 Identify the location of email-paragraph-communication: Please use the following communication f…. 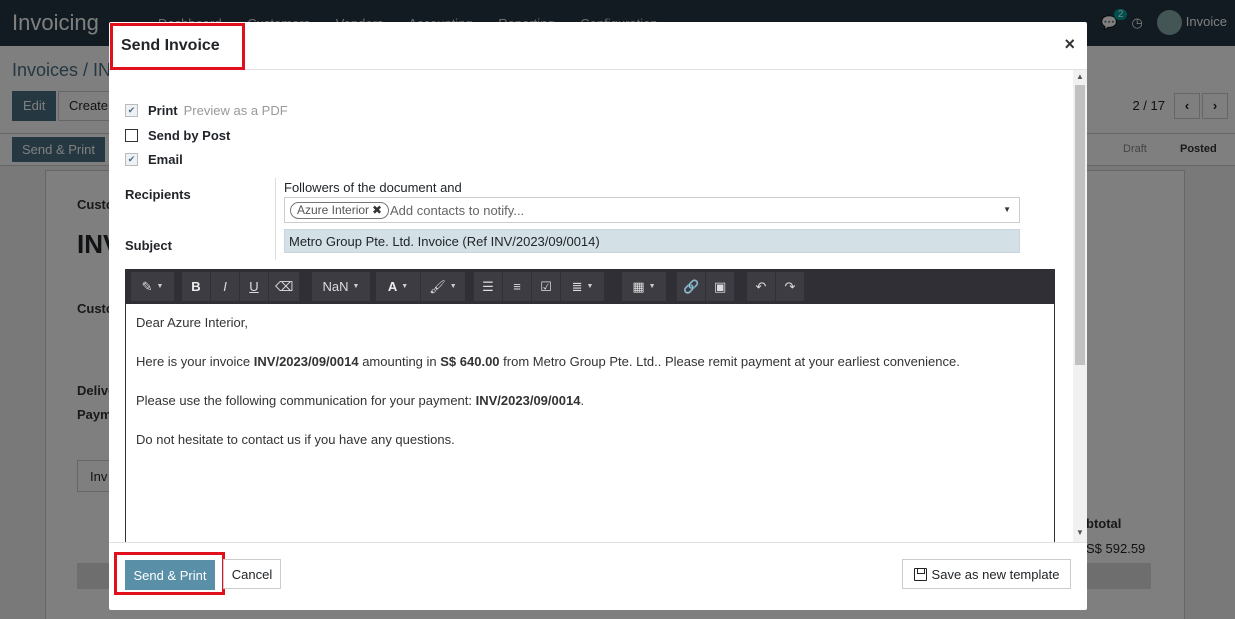
(590, 400).